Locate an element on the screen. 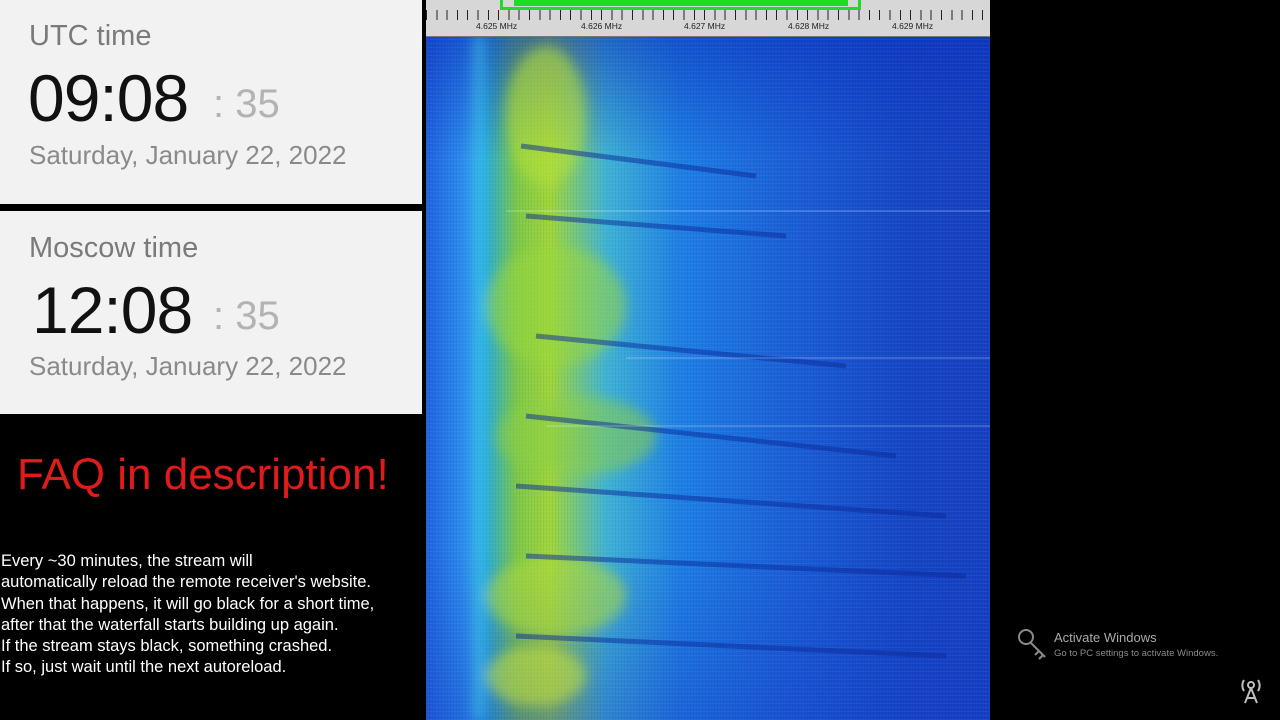 The height and width of the screenshot is (720, 1280). utc-seconds: : 35 is located at coordinates (246, 104).